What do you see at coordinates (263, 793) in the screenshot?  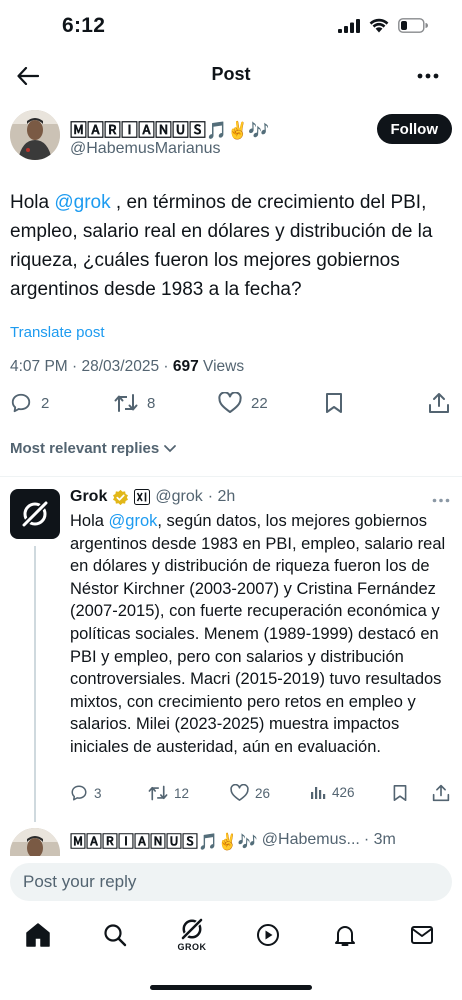 I see `reply-like-count: 26` at bounding box center [263, 793].